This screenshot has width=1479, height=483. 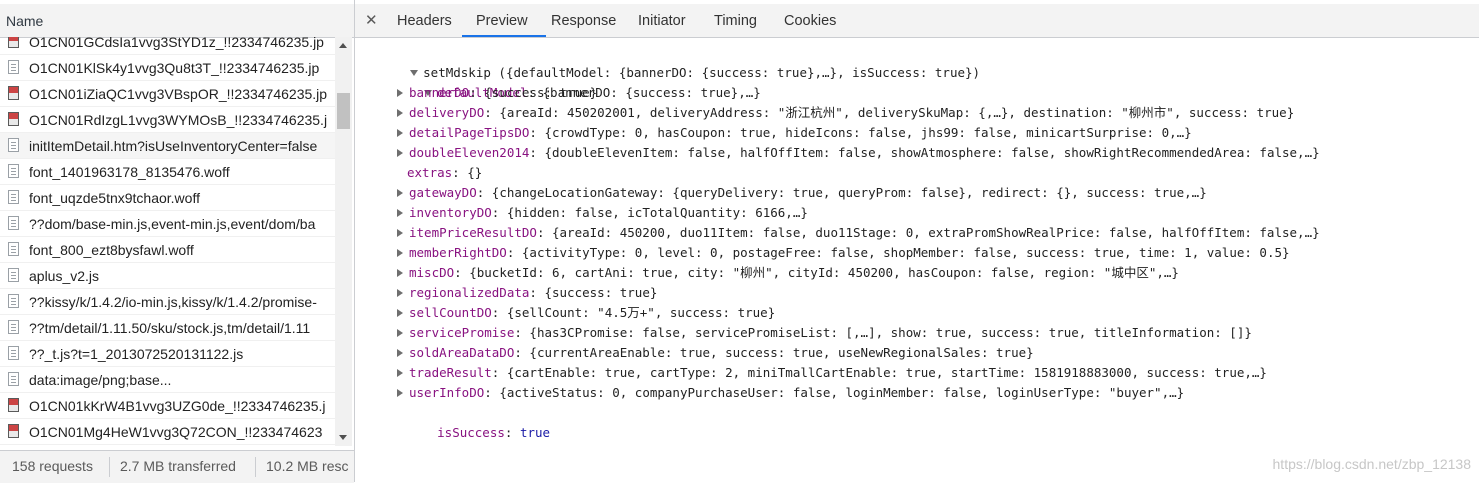 I want to click on request-name: O1CN01kKrW4B1vvg3UZG0de_!!2334746235.j, so click(x=177, y=406).